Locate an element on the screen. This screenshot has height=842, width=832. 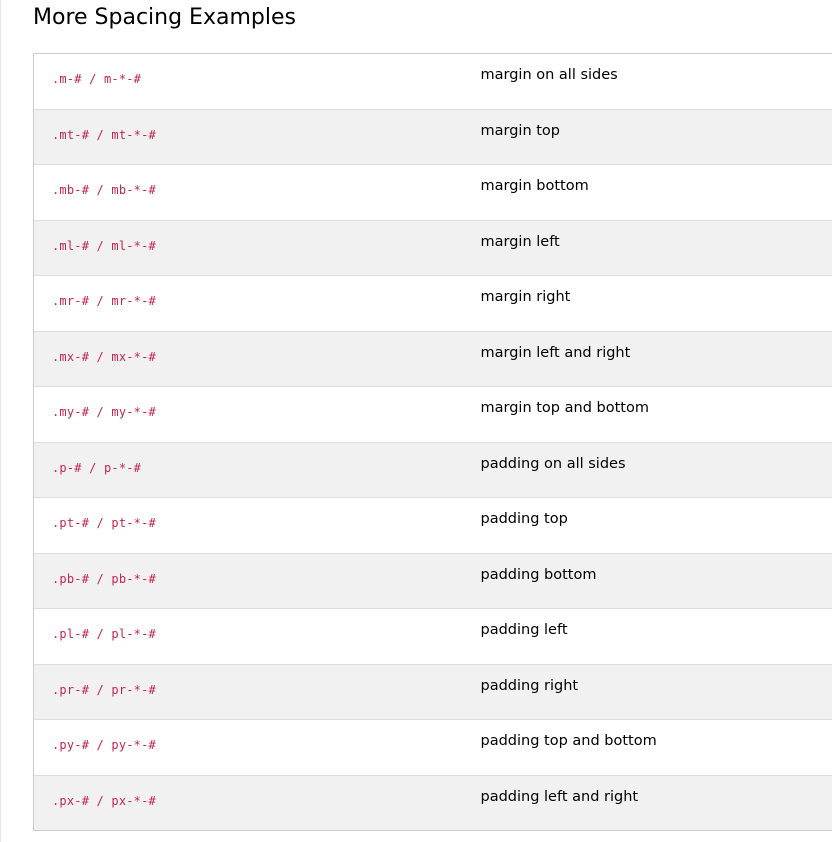
page-left-border is located at coordinates (0, 421).